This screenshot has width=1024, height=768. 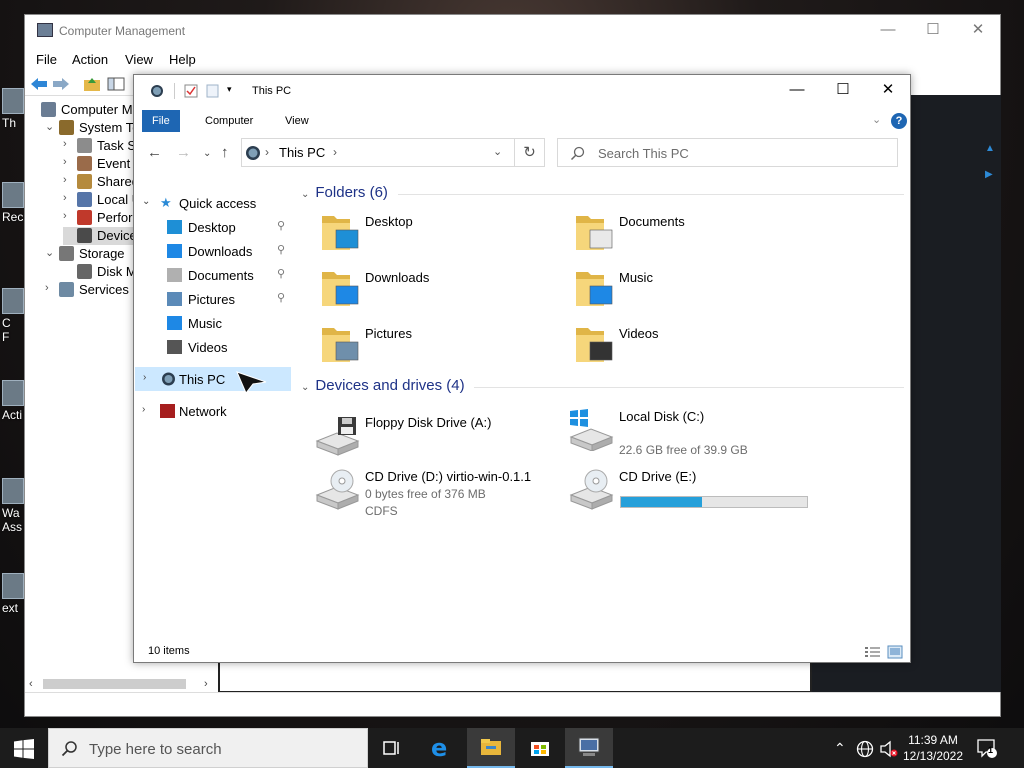 What do you see at coordinates (895, 652) in the screenshot?
I see `large-icons-view-icon` at bounding box center [895, 652].